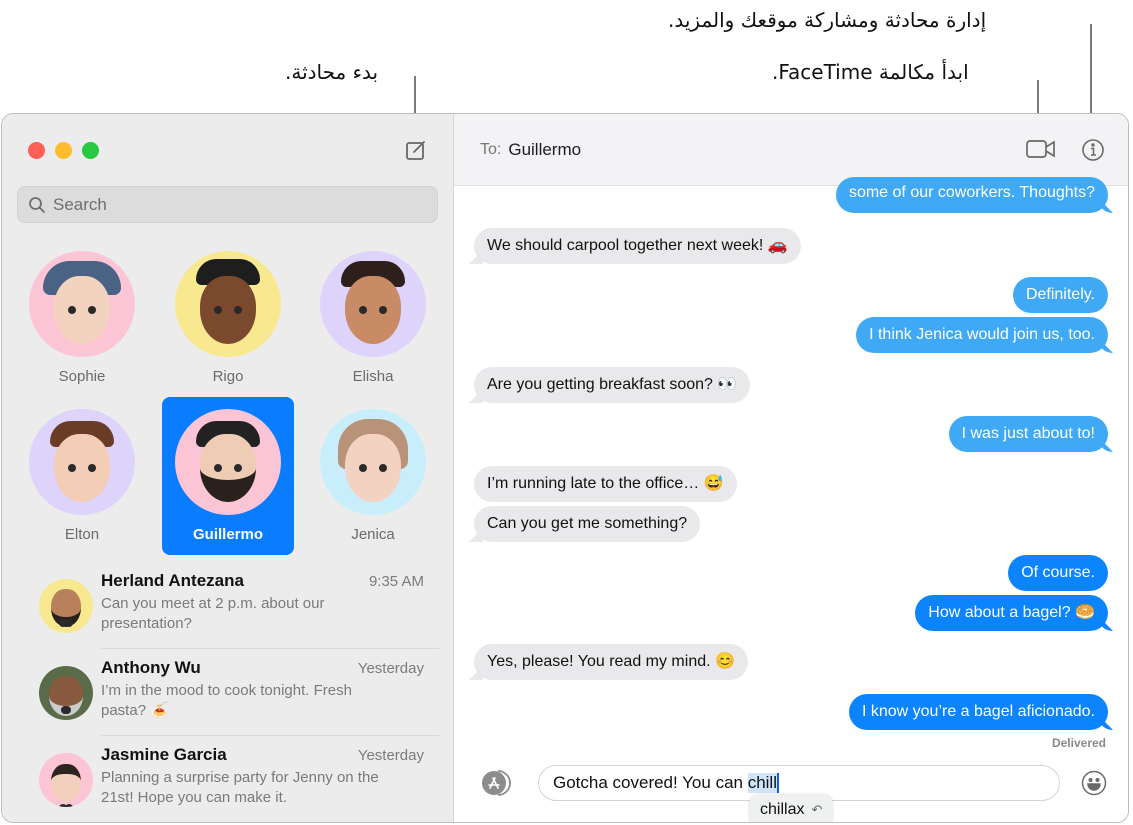 Image resolution: width=1133 pixels, height=825 pixels. I want to click on recipient-name: Guillermo, so click(544, 150).